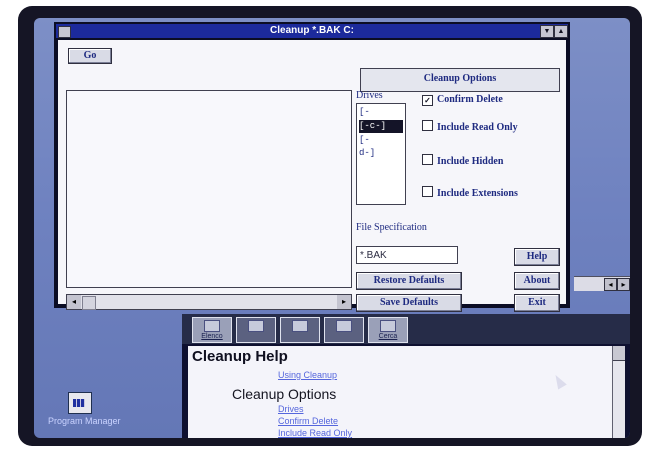  I want to click on back-button, so click(256, 330).